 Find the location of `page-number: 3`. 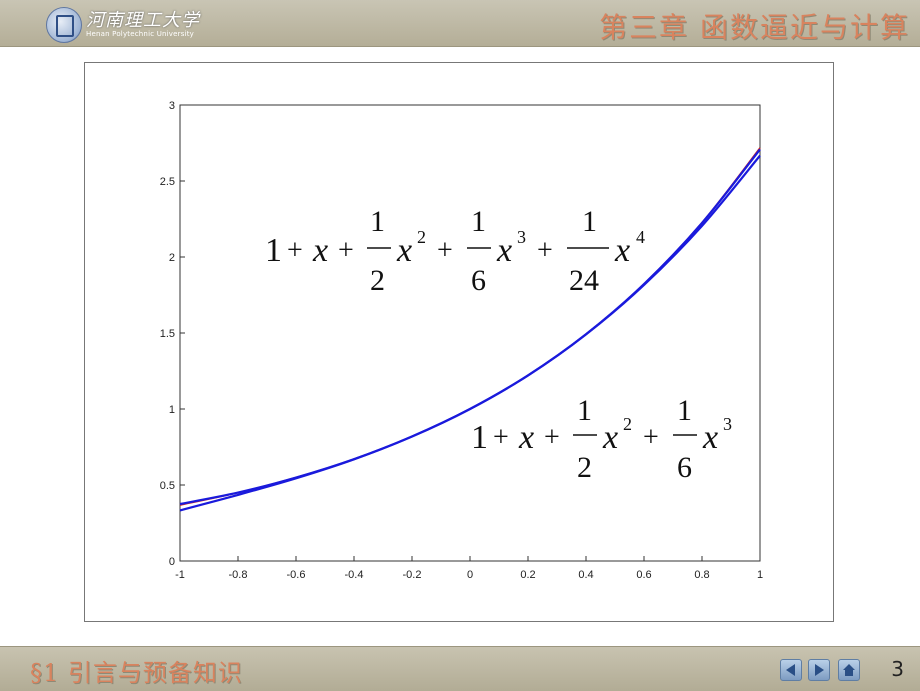

page-number: 3 is located at coordinates (897, 669).